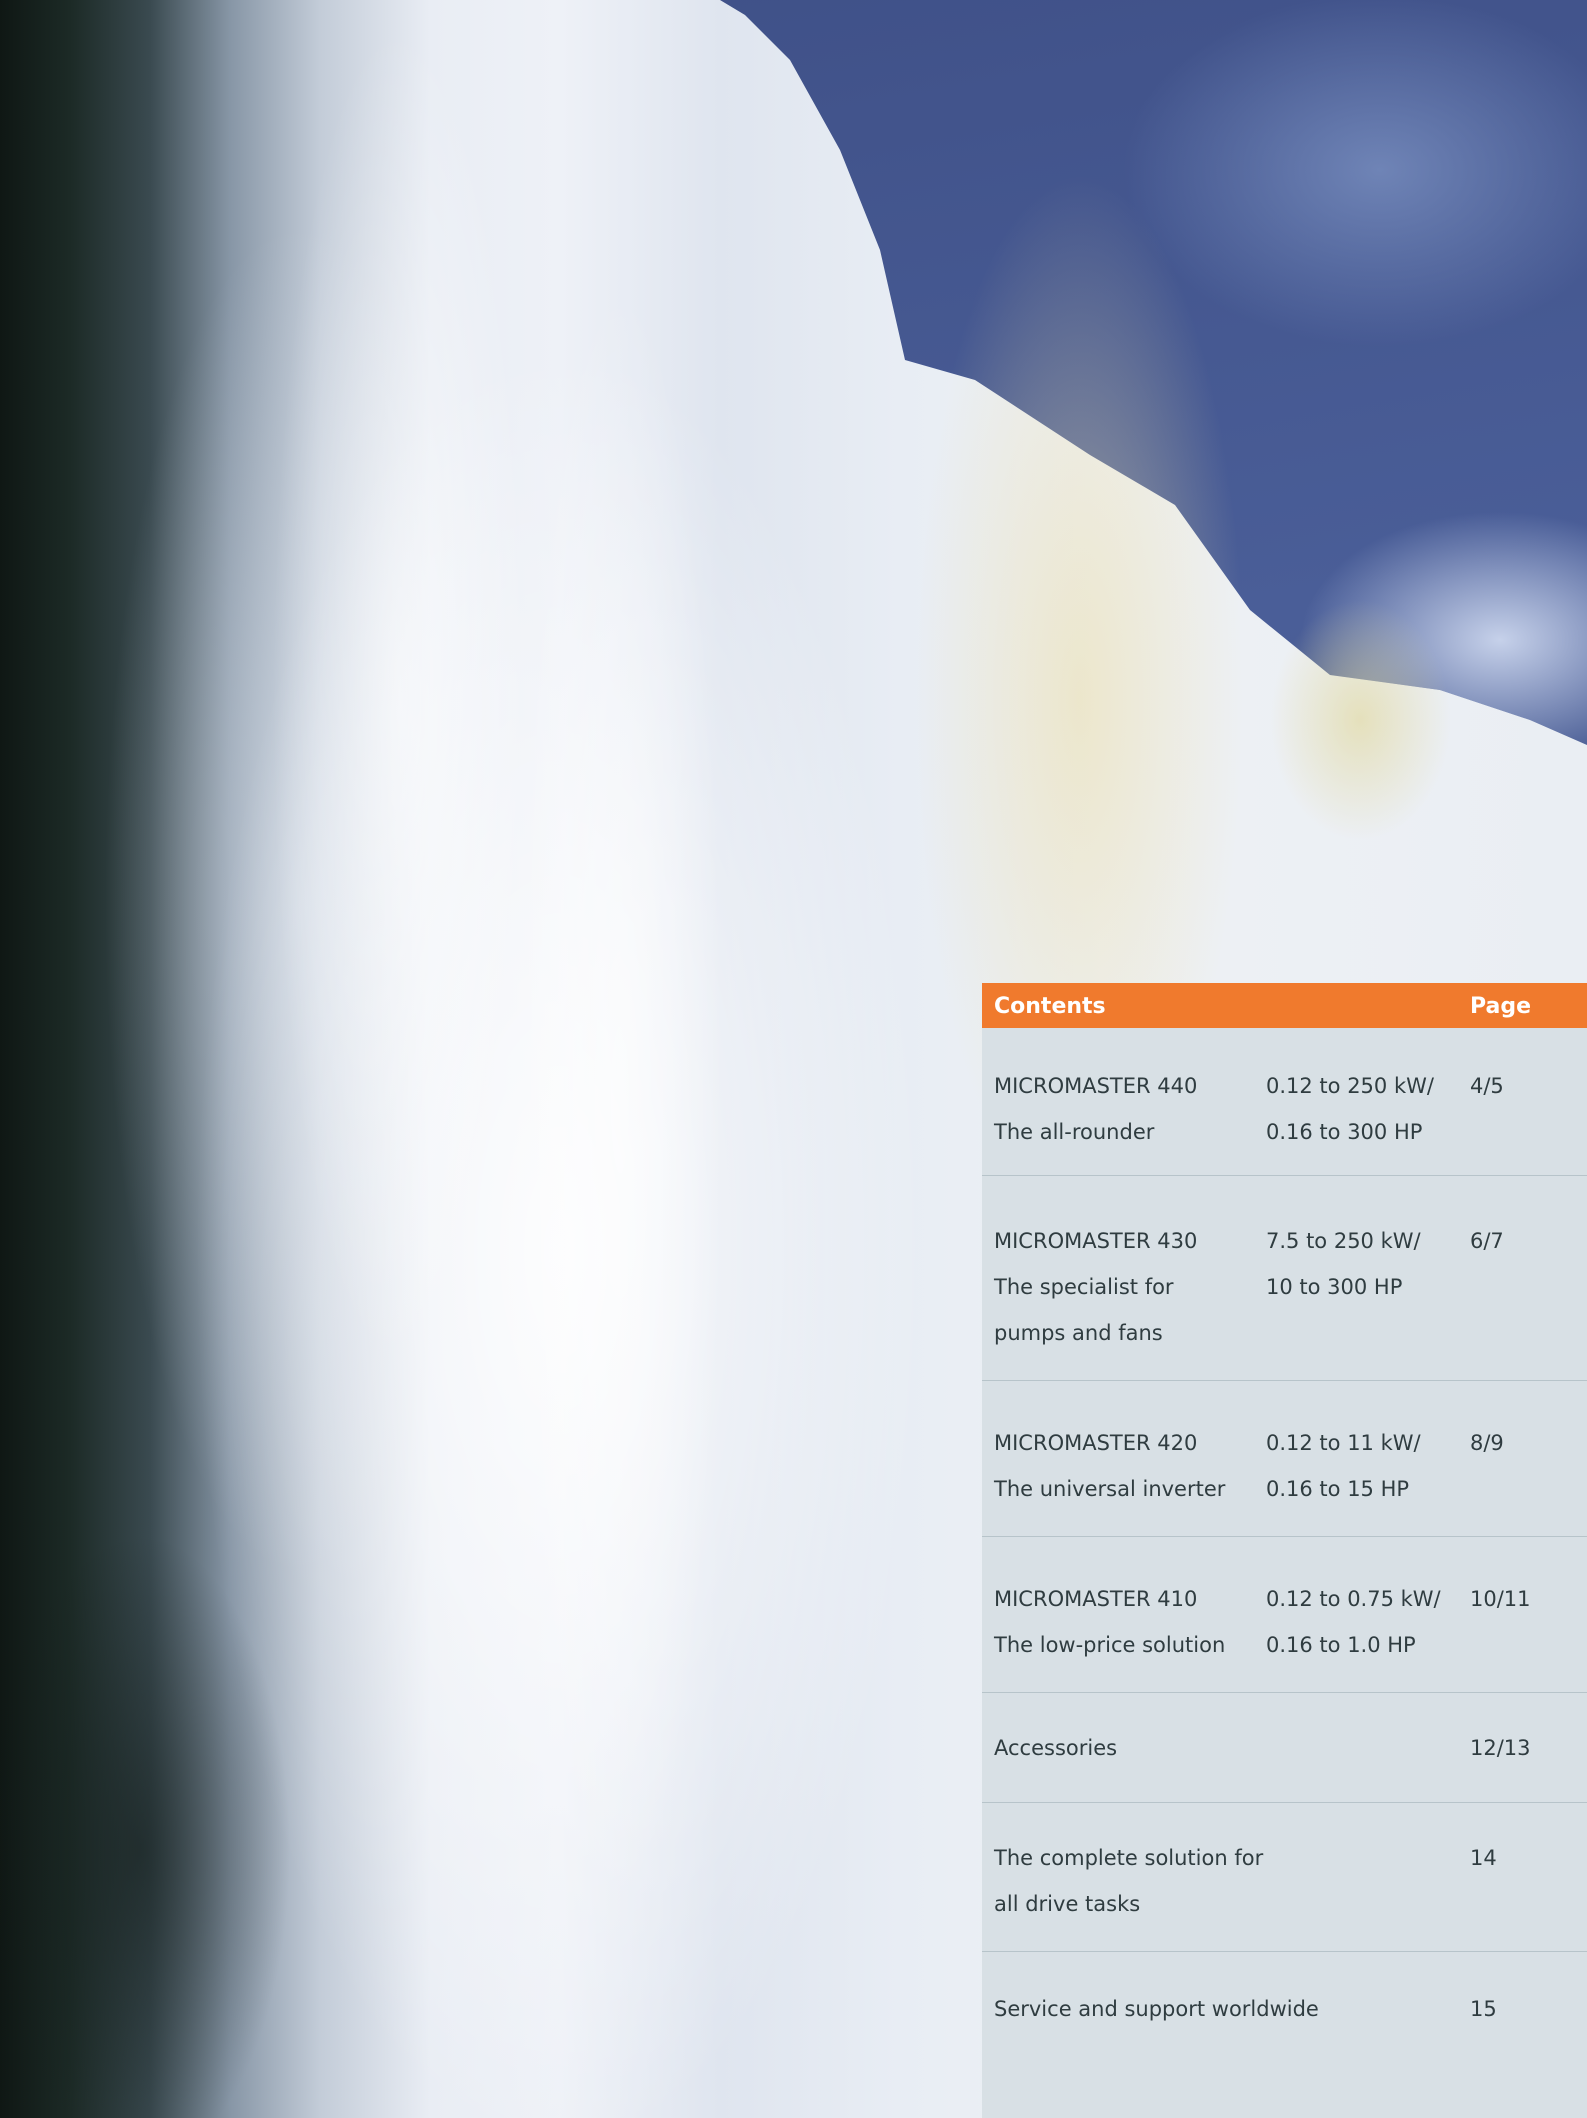 The height and width of the screenshot is (2118, 1587). What do you see at coordinates (1344, 1132) in the screenshot?
I see `entry-range-line: 0.16 to 300 HP` at bounding box center [1344, 1132].